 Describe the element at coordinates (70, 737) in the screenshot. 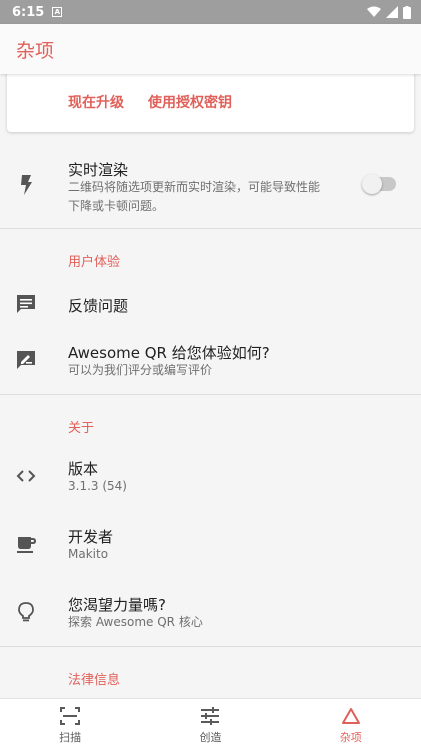

I see `nav-label-scan: 扫描` at that location.